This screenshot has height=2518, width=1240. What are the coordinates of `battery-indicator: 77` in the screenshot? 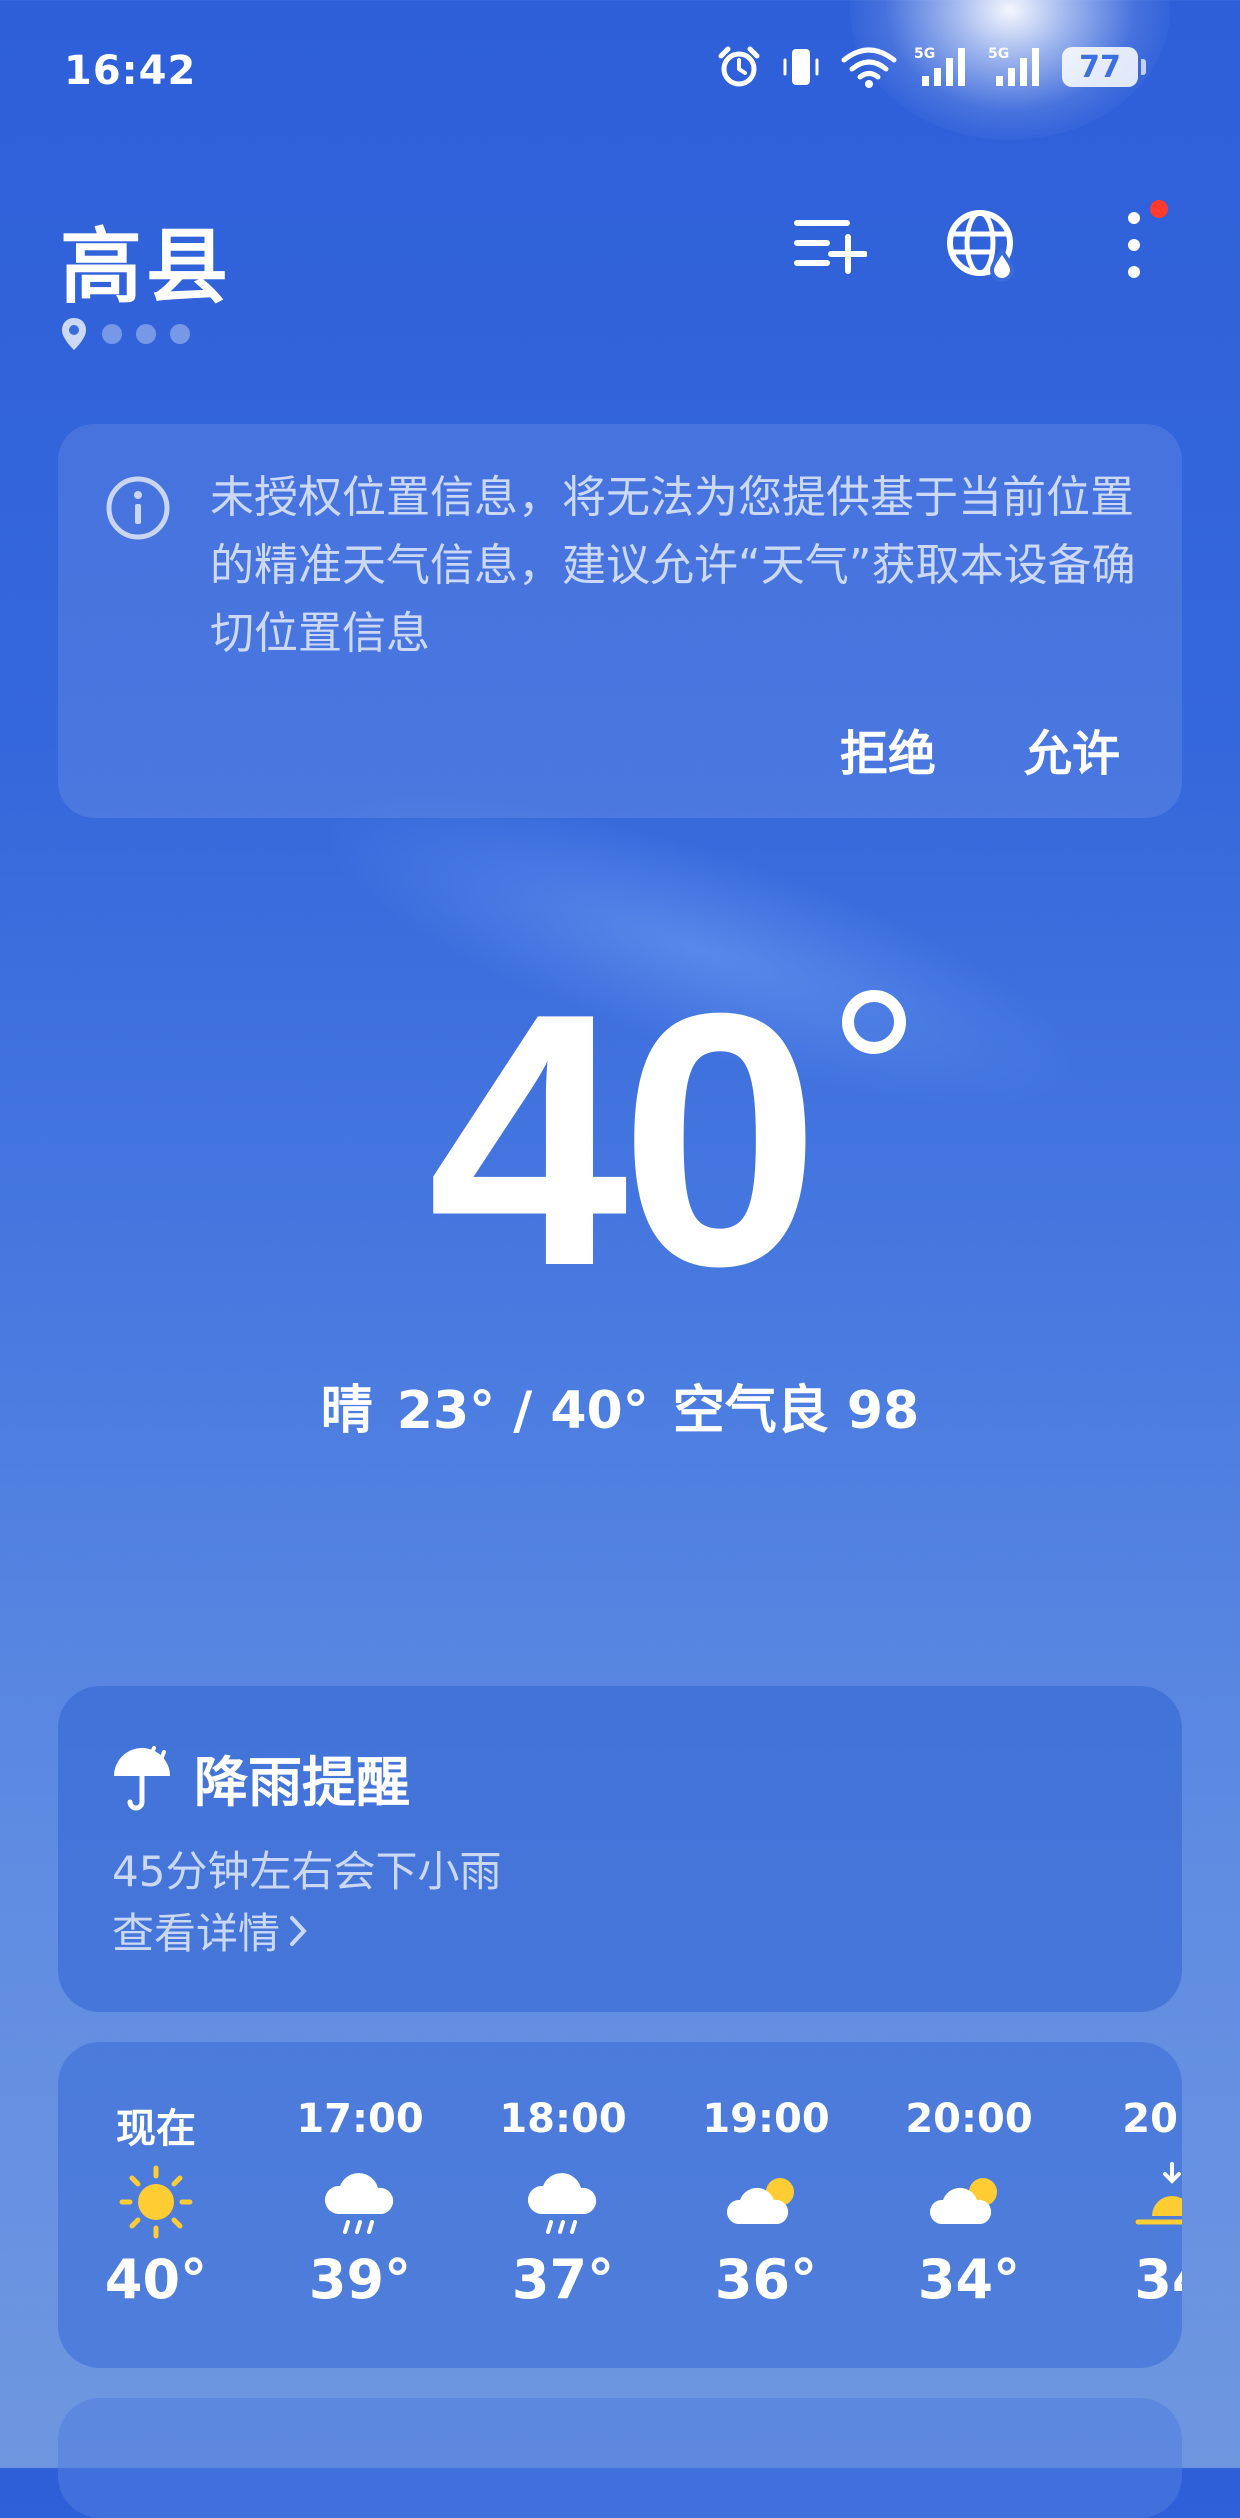 It's located at (1104, 67).